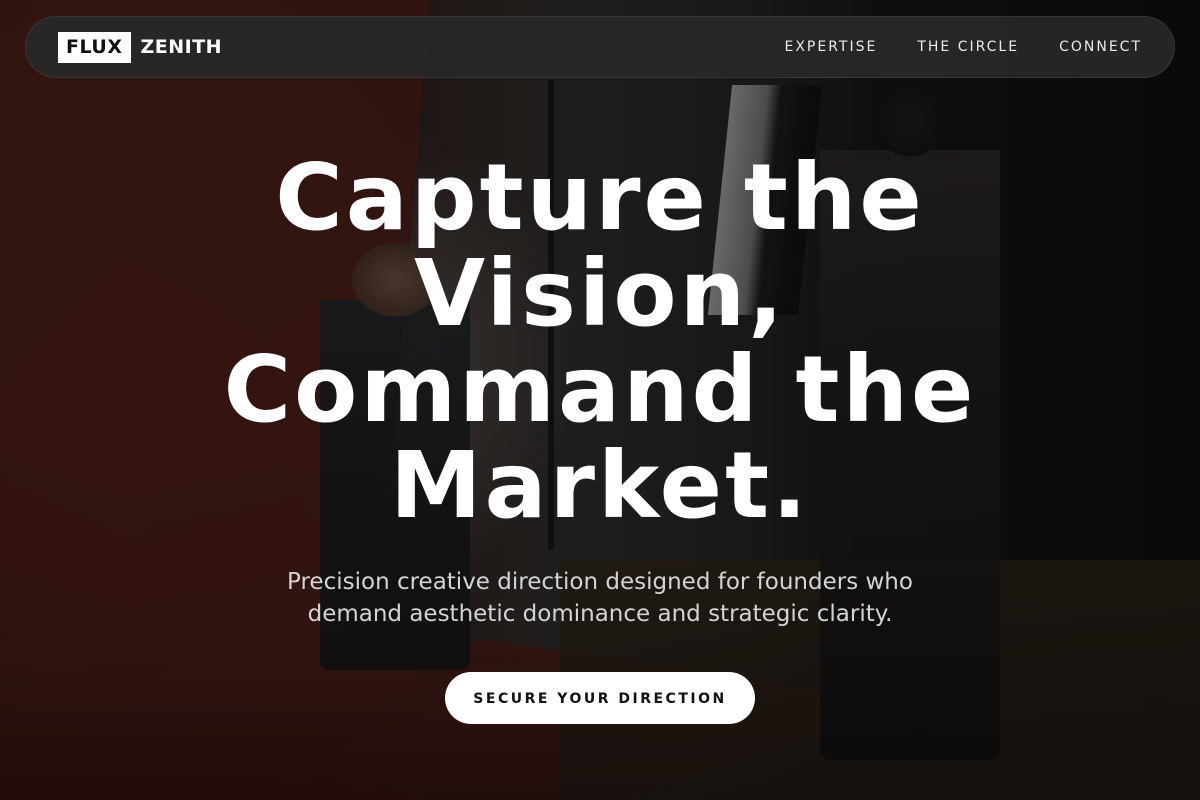 This screenshot has height=800, width=1200. I want to click on brand-logo: FLUX ZENITH, so click(140, 47).